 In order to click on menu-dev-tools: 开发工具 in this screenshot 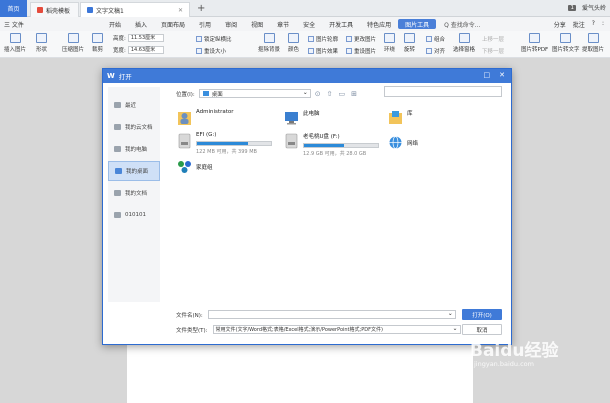, I will do `click(341, 24)`.